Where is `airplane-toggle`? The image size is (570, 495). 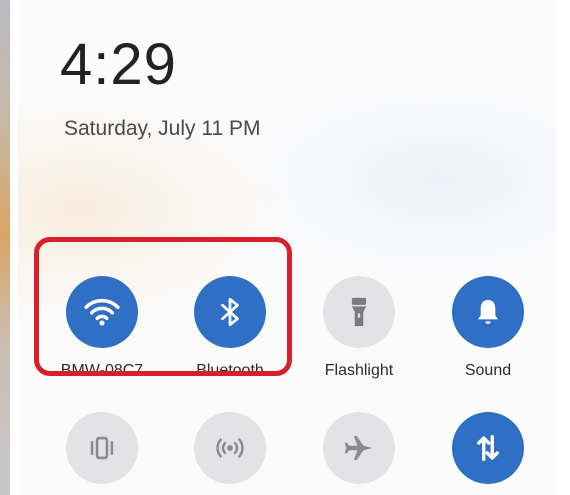 airplane-toggle is located at coordinates (359, 448).